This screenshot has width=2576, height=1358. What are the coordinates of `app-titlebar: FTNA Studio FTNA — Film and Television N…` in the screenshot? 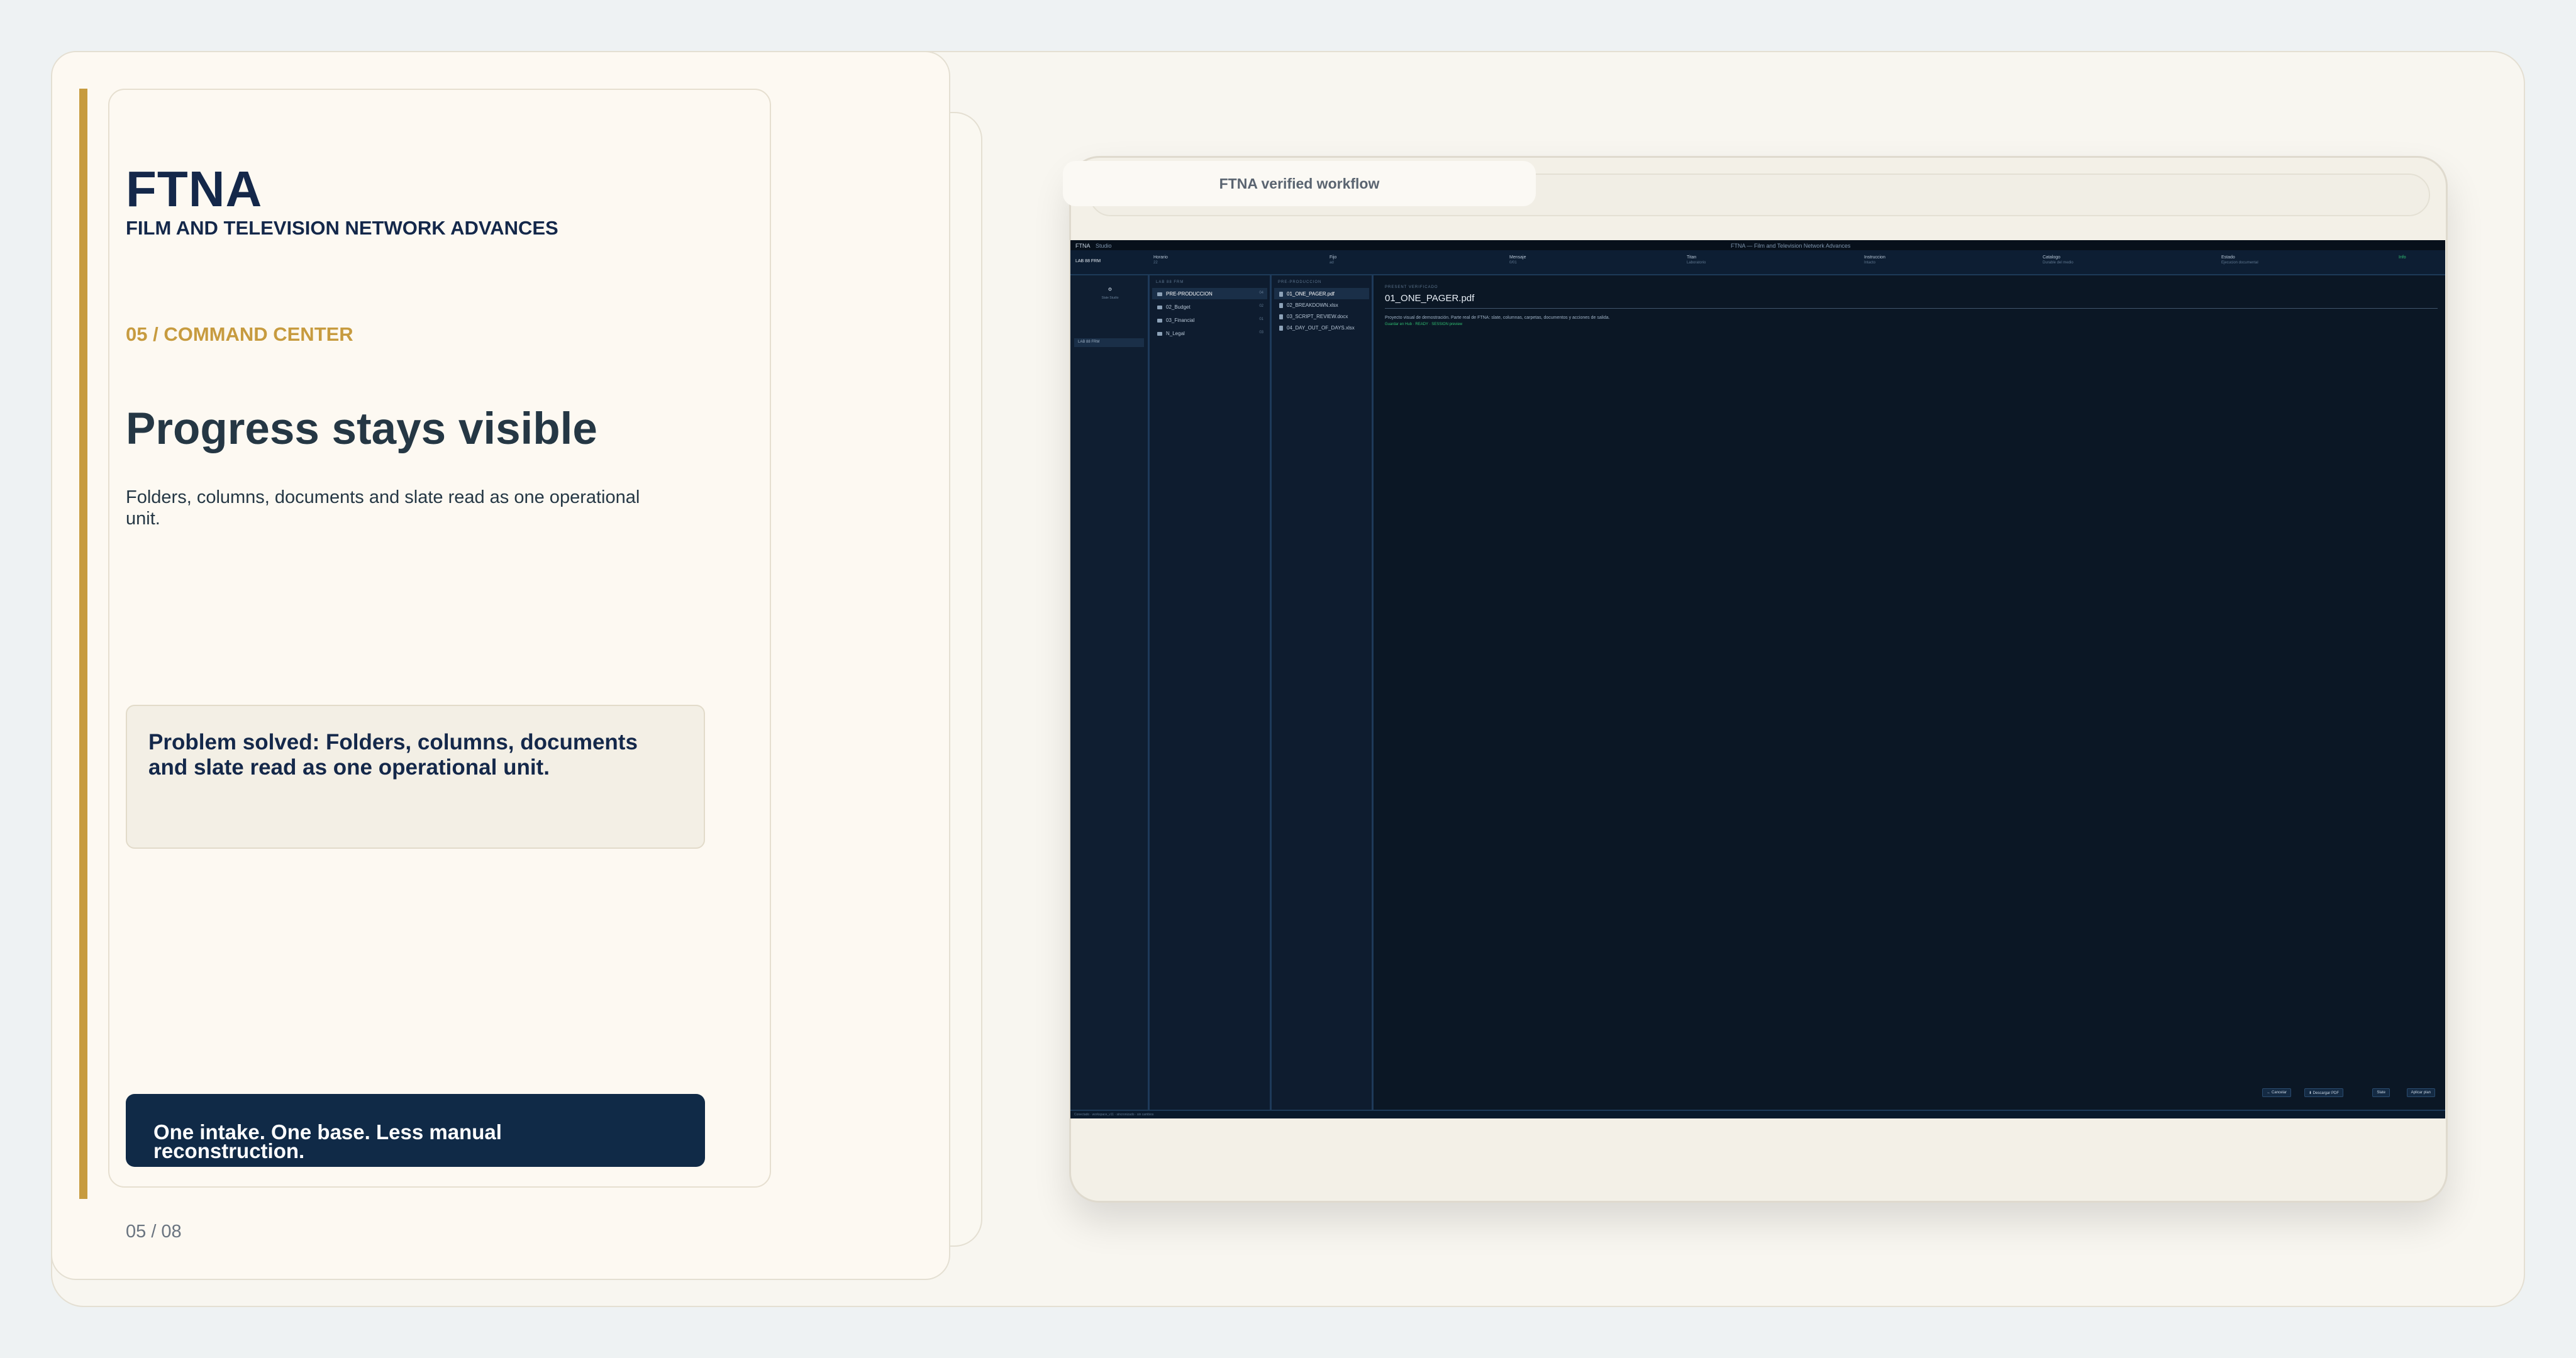 It's located at (1757, 245).